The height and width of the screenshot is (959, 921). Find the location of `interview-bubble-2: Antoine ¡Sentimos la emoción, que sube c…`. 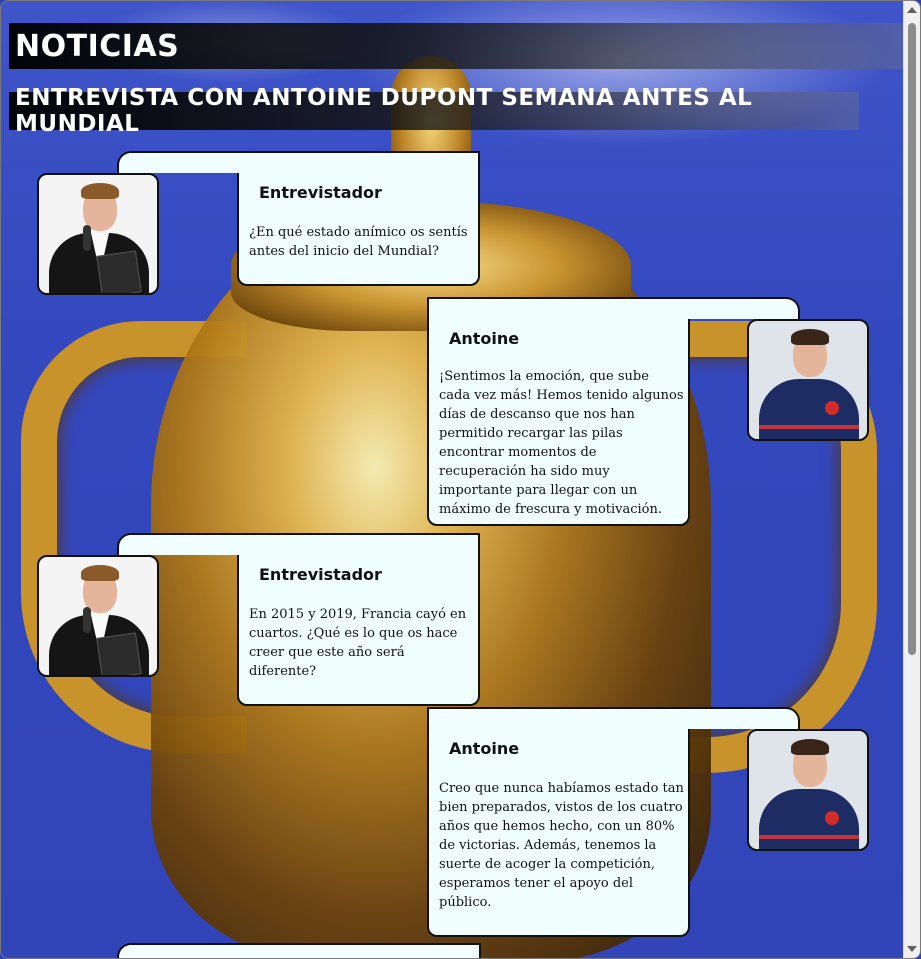

interview-bubble-2: Antoine ¡Sentimos la emoción, que sube c… is located at coordinates (613, 411).